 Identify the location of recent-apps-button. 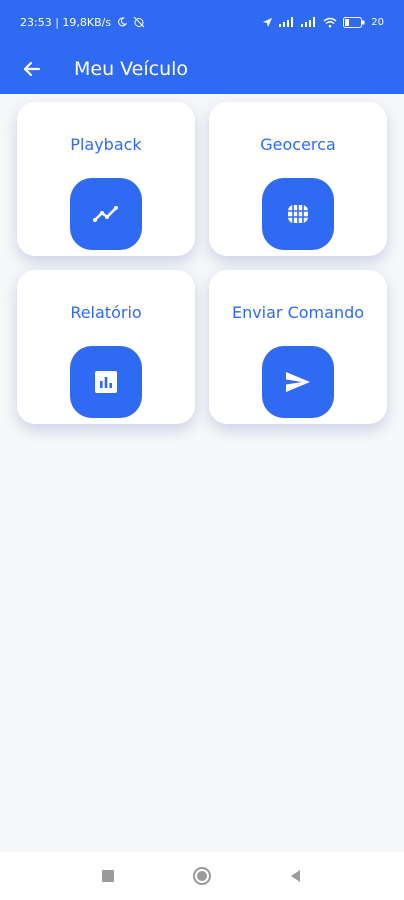
(108, 876).